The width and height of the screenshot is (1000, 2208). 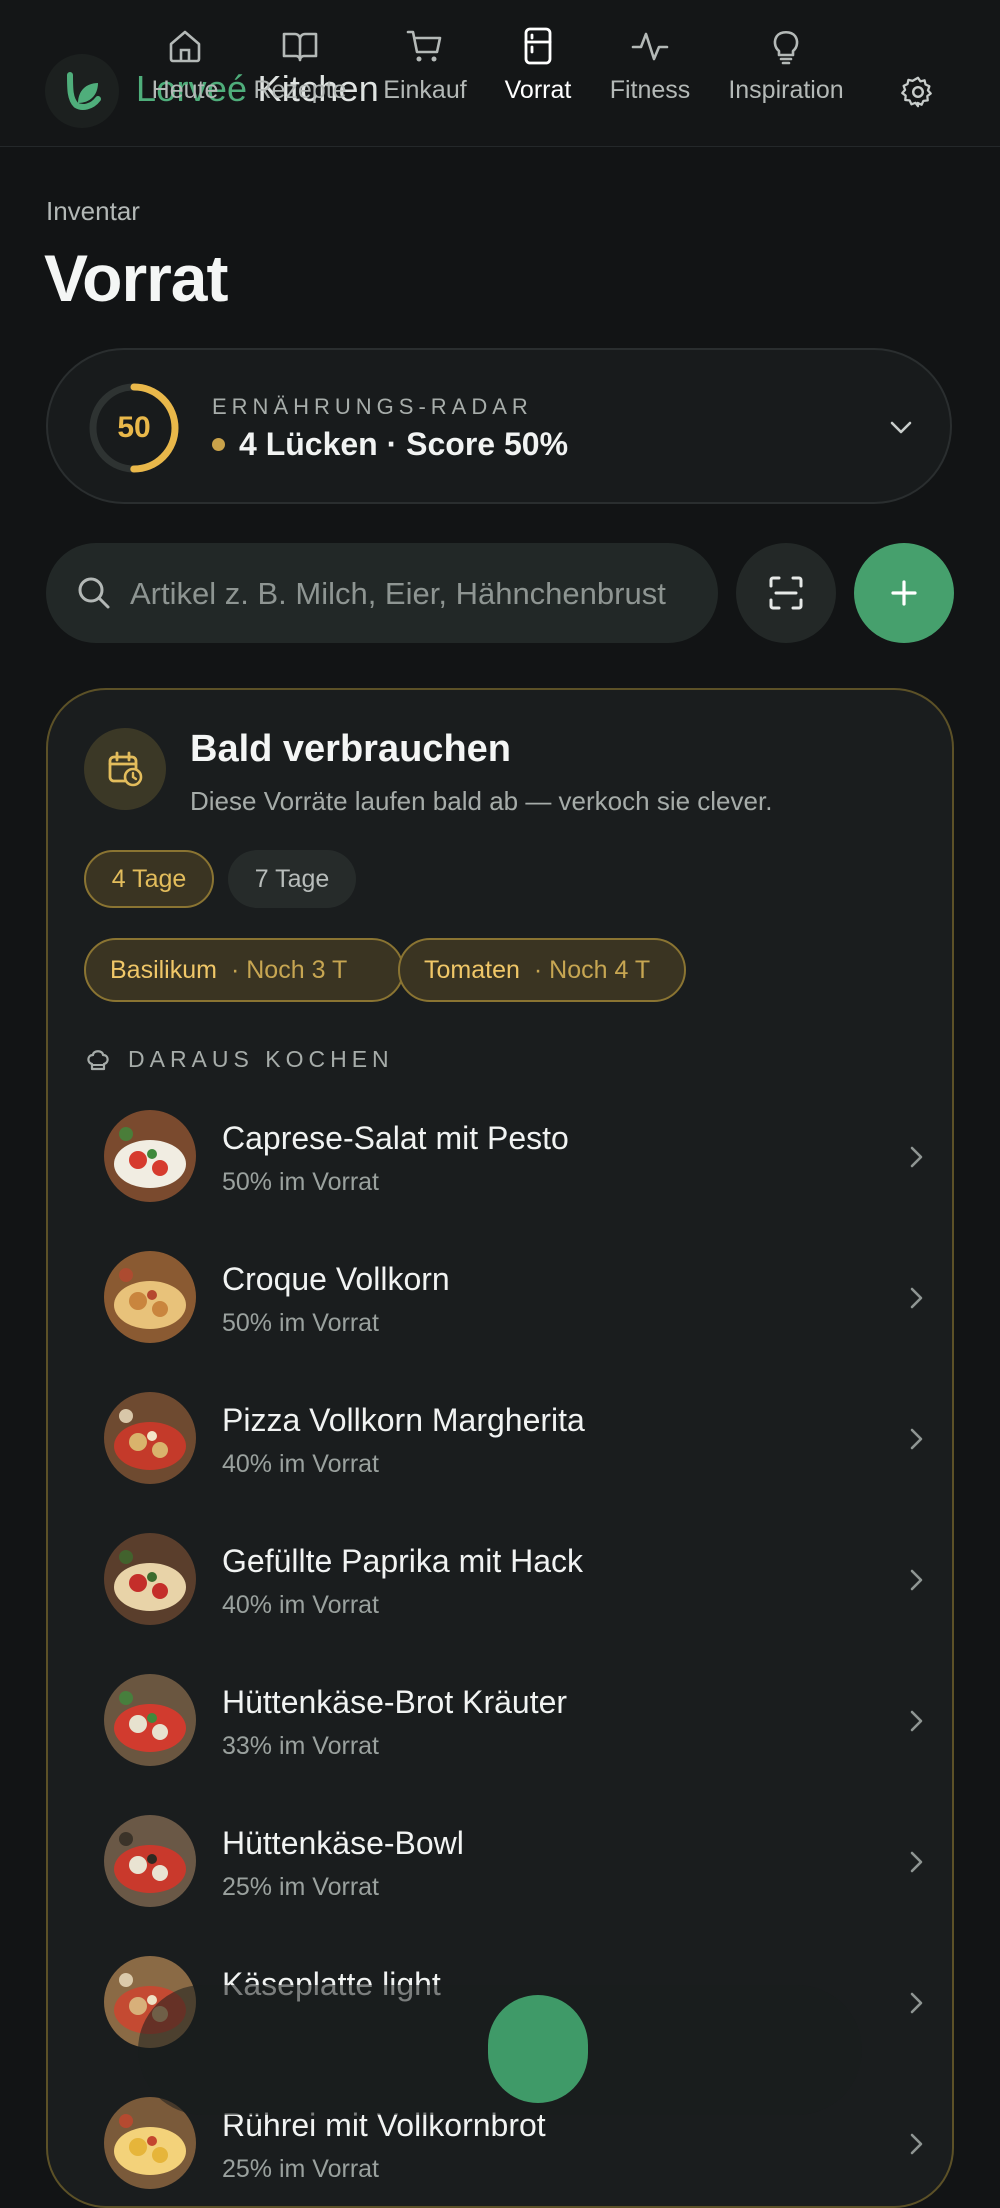 I want to click on ingredient-days: · Noch 3 T, so click(x=289, y=969).